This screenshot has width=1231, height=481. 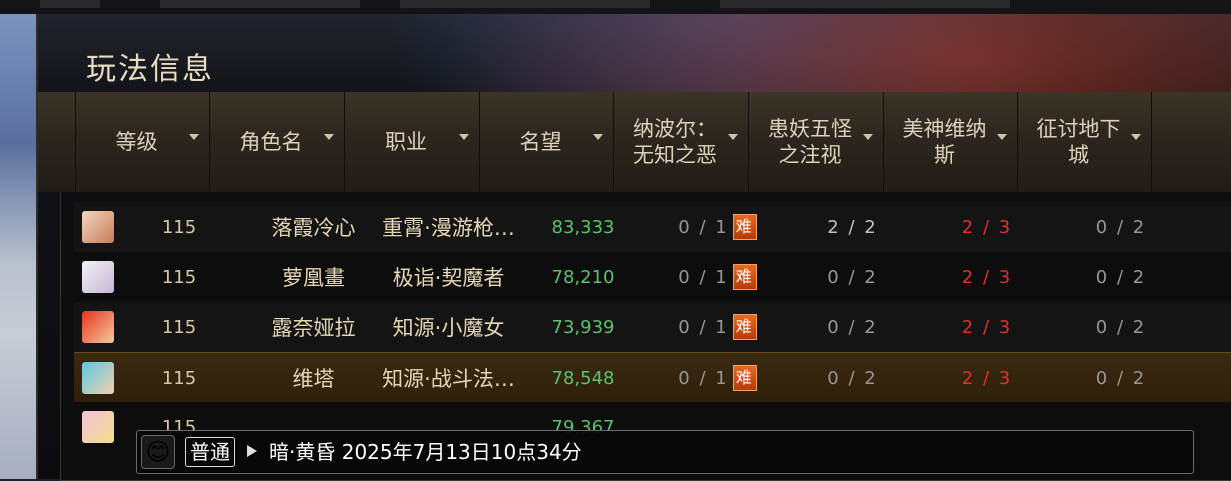 I want to click on cell-job: 极诣·契魔者, so click(x=448, y=277).